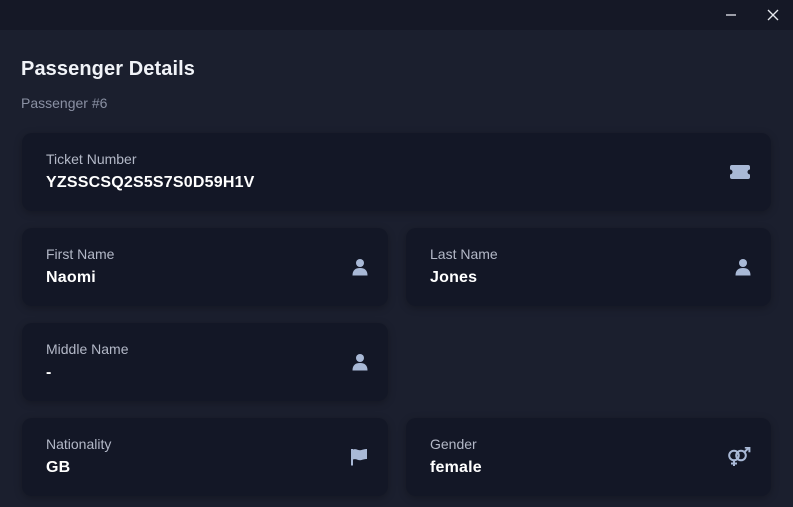  What do you see at coordinates (205, 267) in the screenshot?
I see `first-name-card: First Name Naomi` at bounding box center [205, 267].